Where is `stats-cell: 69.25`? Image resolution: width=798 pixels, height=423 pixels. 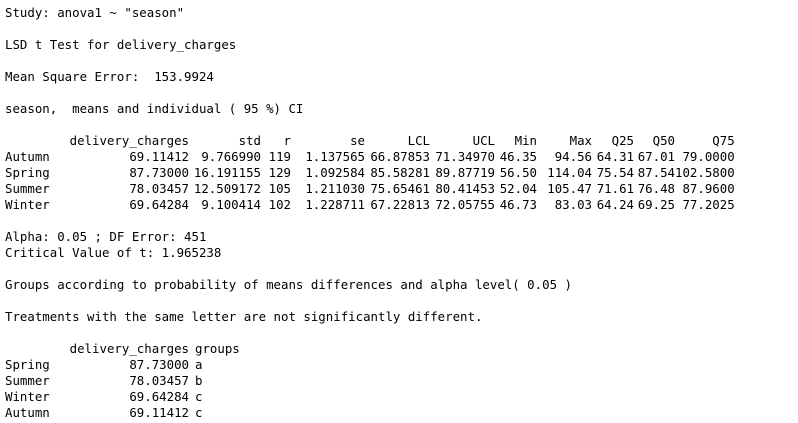
stats-cell: 69.25 is located at coordinates (656, 204).